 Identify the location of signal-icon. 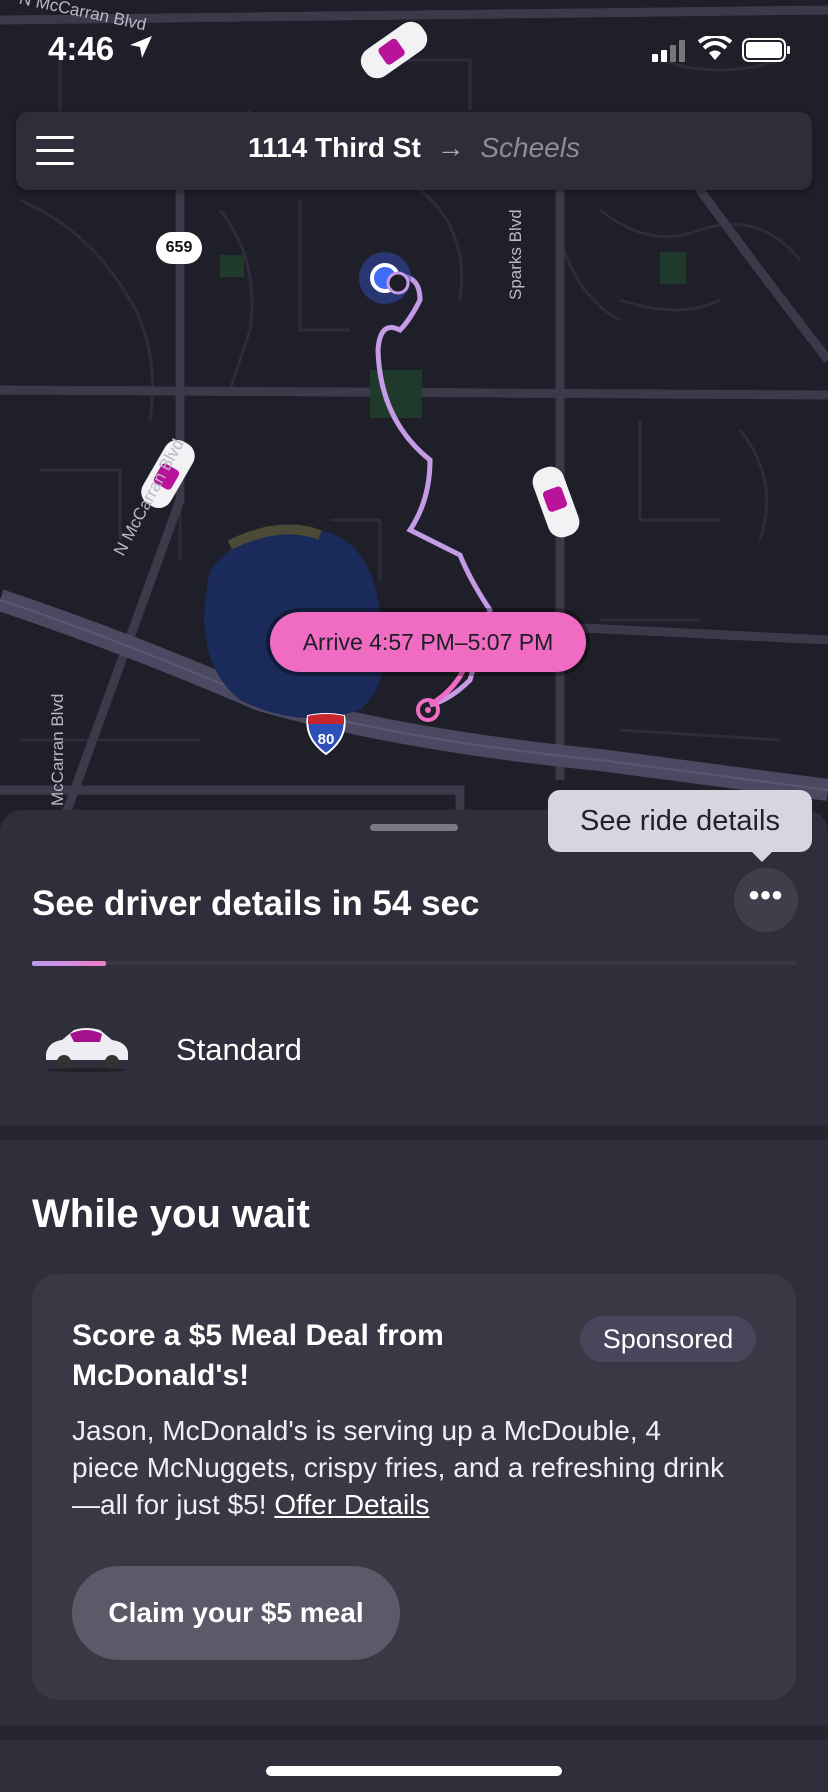
(668, 51).